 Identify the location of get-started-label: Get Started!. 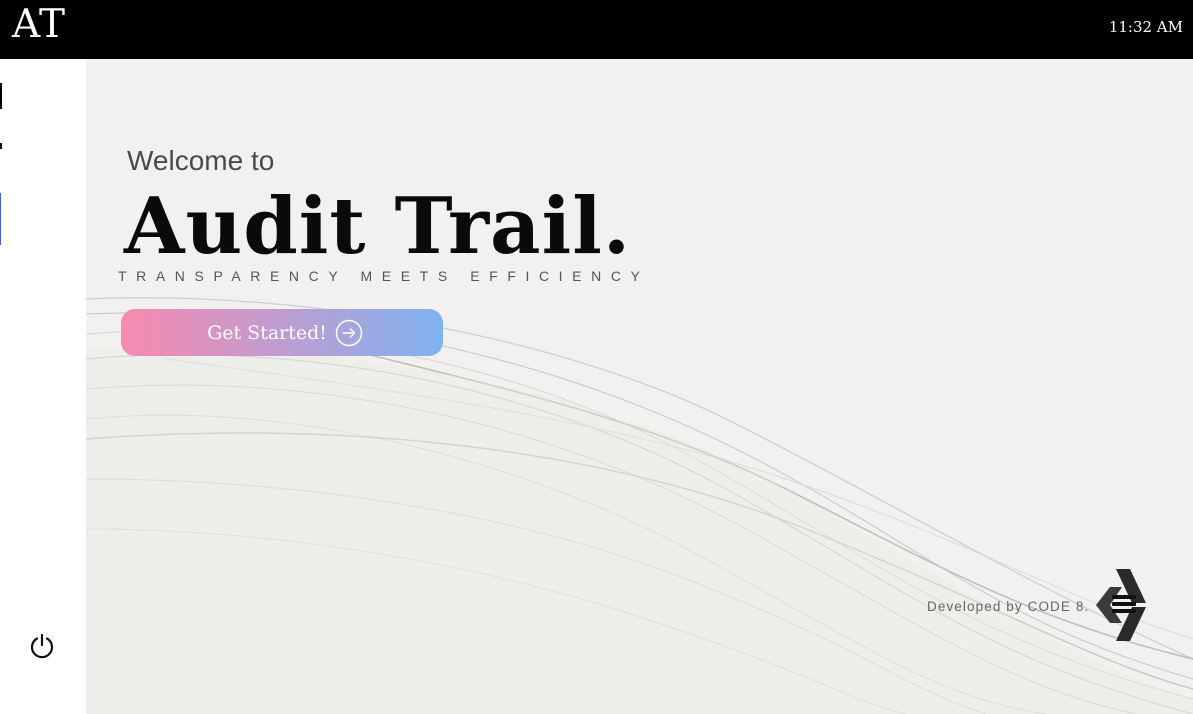
(267, 332).